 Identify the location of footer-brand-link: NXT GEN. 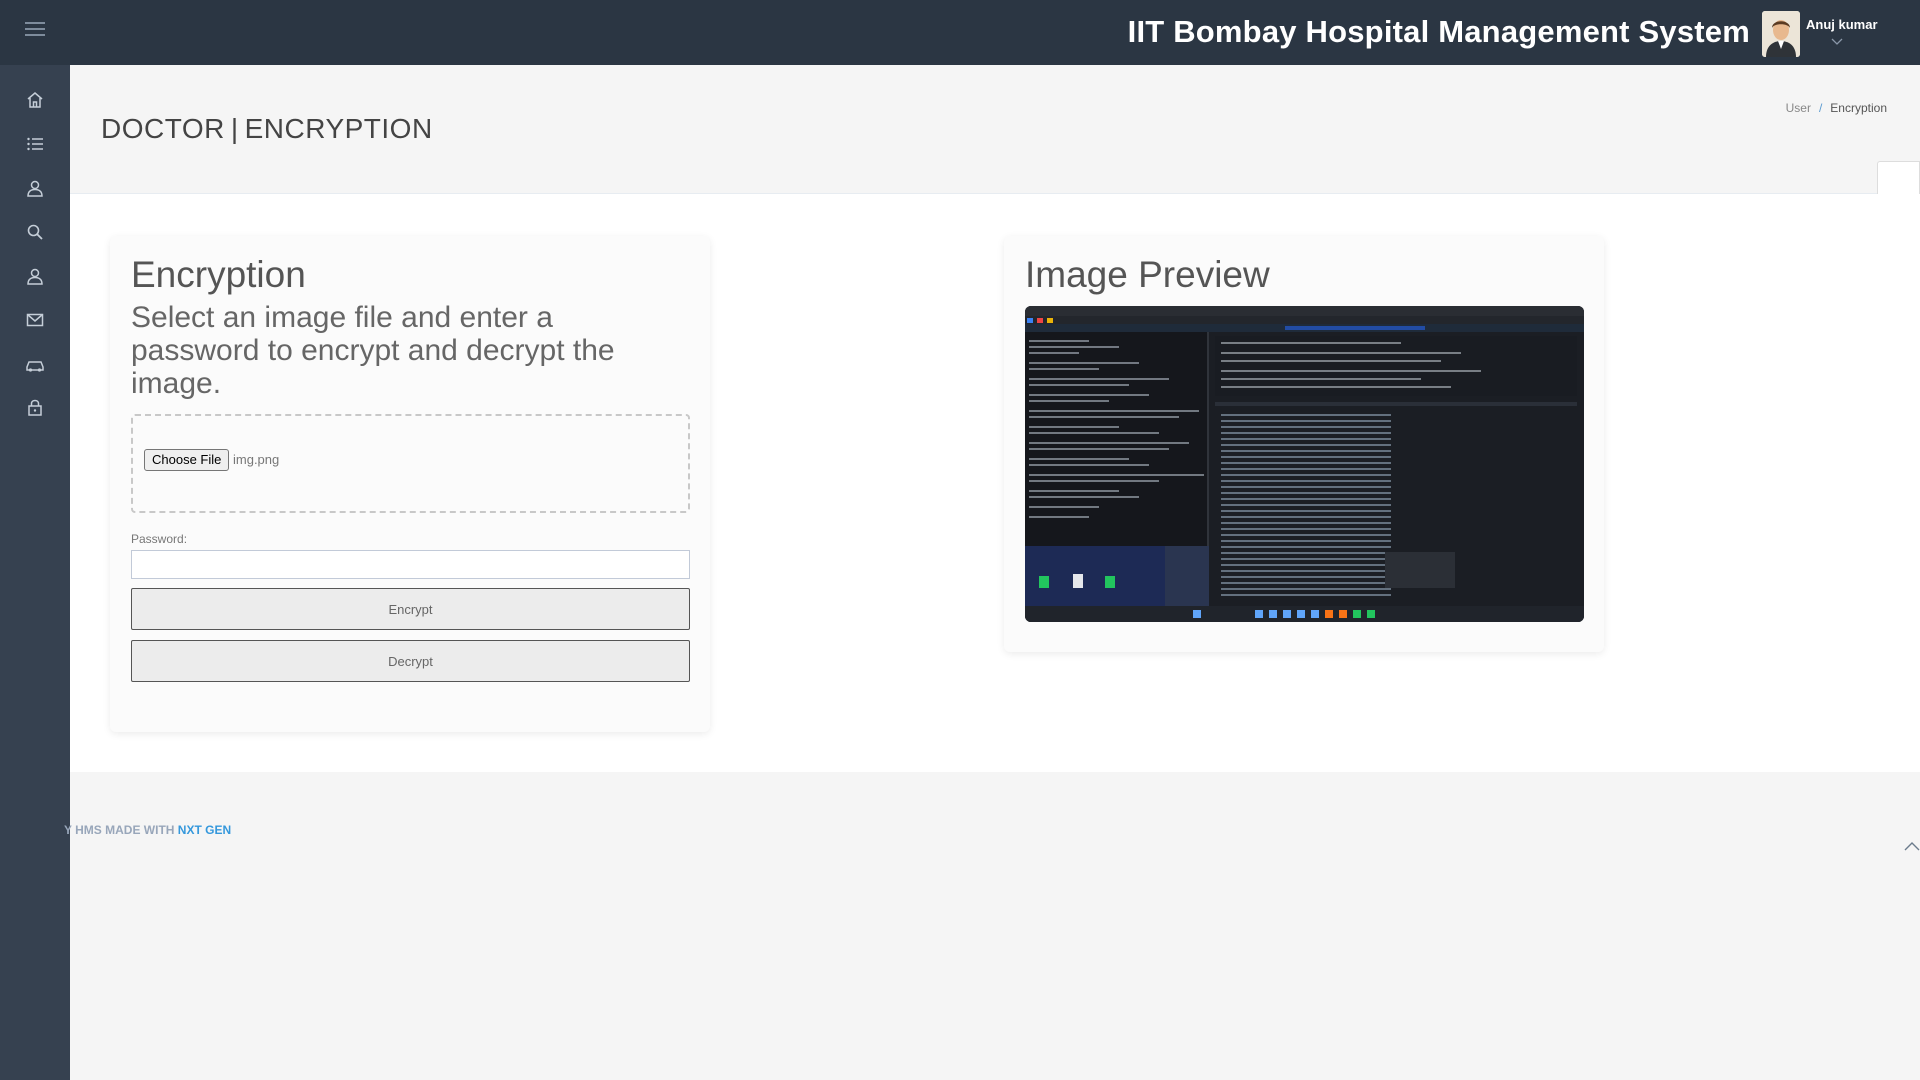
(204, 830).